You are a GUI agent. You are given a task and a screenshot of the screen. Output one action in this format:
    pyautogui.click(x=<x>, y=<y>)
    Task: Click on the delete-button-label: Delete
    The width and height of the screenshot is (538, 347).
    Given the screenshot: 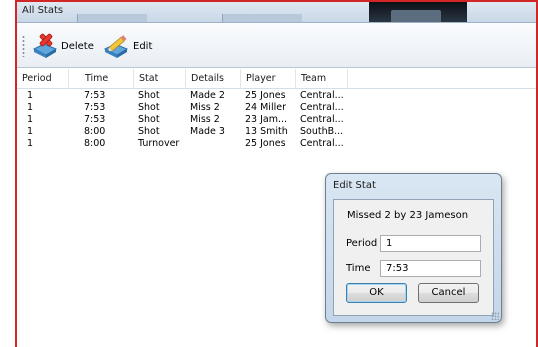 What is the action you would take?
    pyautogui.click(x=77, y=46)
    